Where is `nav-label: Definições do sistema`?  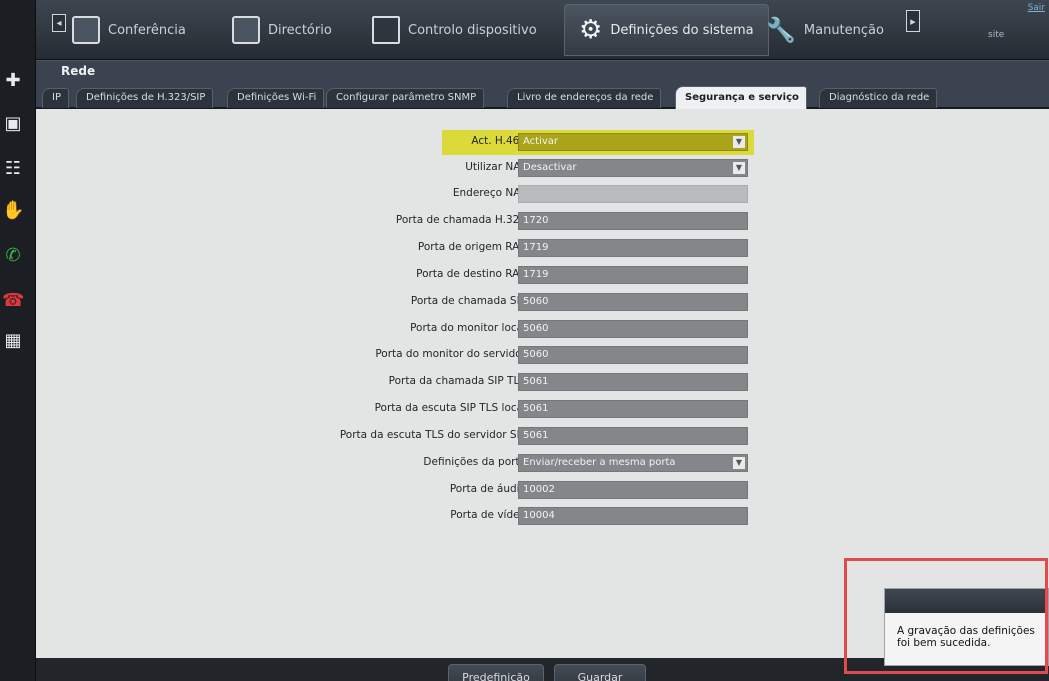 nav-label: Definições do sistema is located at coordinates (682, 30).